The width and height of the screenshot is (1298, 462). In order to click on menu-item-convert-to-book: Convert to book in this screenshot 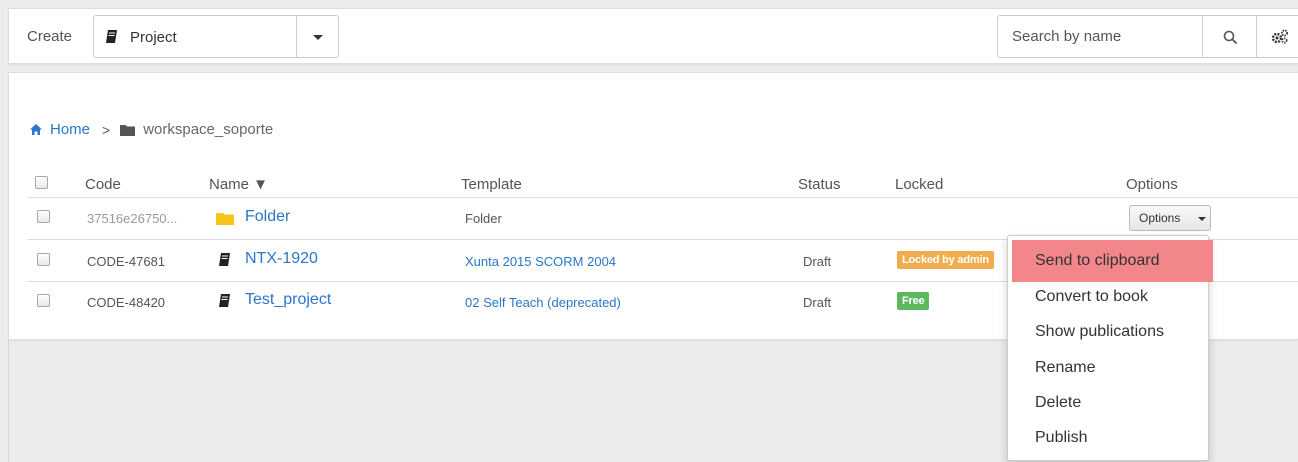, I will do `click(1108, 297)`.